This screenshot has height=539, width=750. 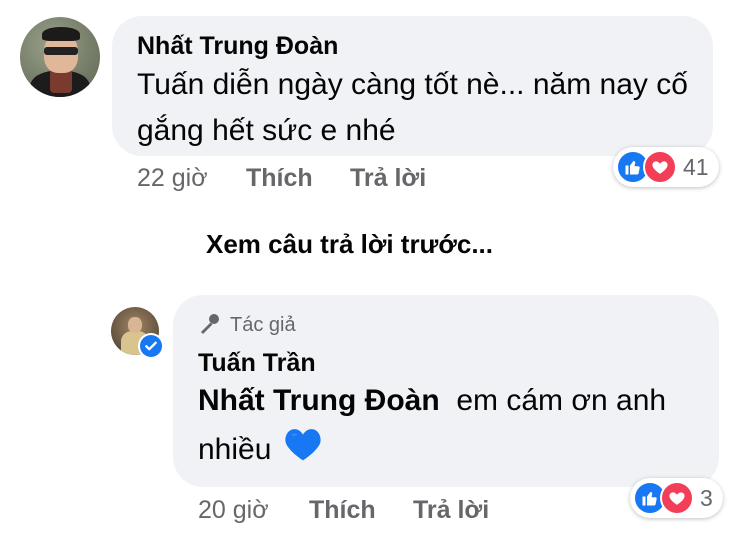 I want to click on reply-text-line1: Nhất Trung Đoàn em cám ơn anh, so click(x=432, y=401).